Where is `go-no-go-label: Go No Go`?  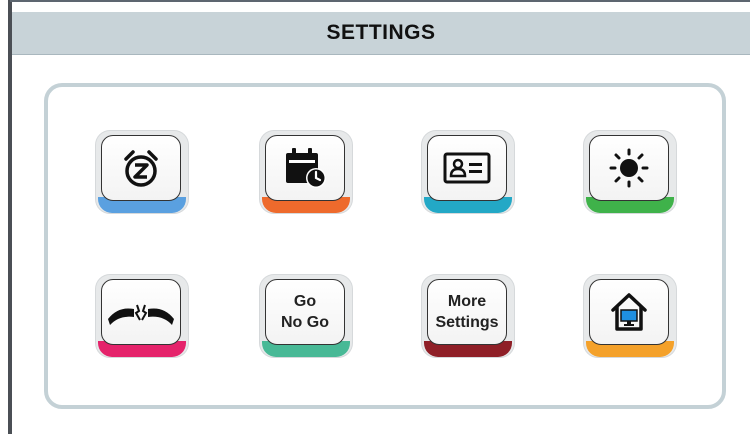 go-no-go-label: Go No Go is located at coordinates (305, 312).